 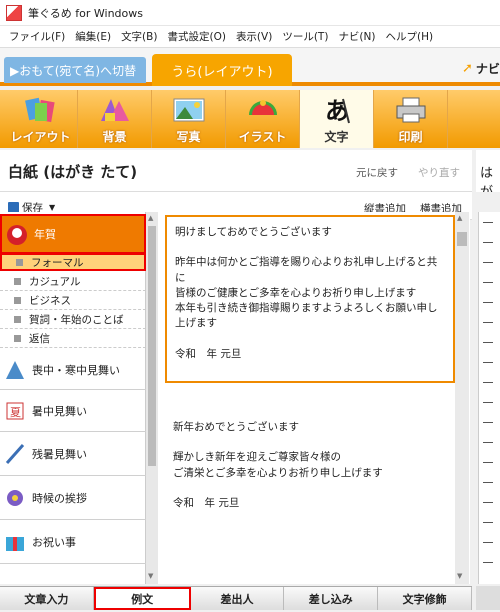 What do you see at coordinates (336, 137) in the screenshot?
I see `tool-text-label: 文字` at bounding box center [336, 137].